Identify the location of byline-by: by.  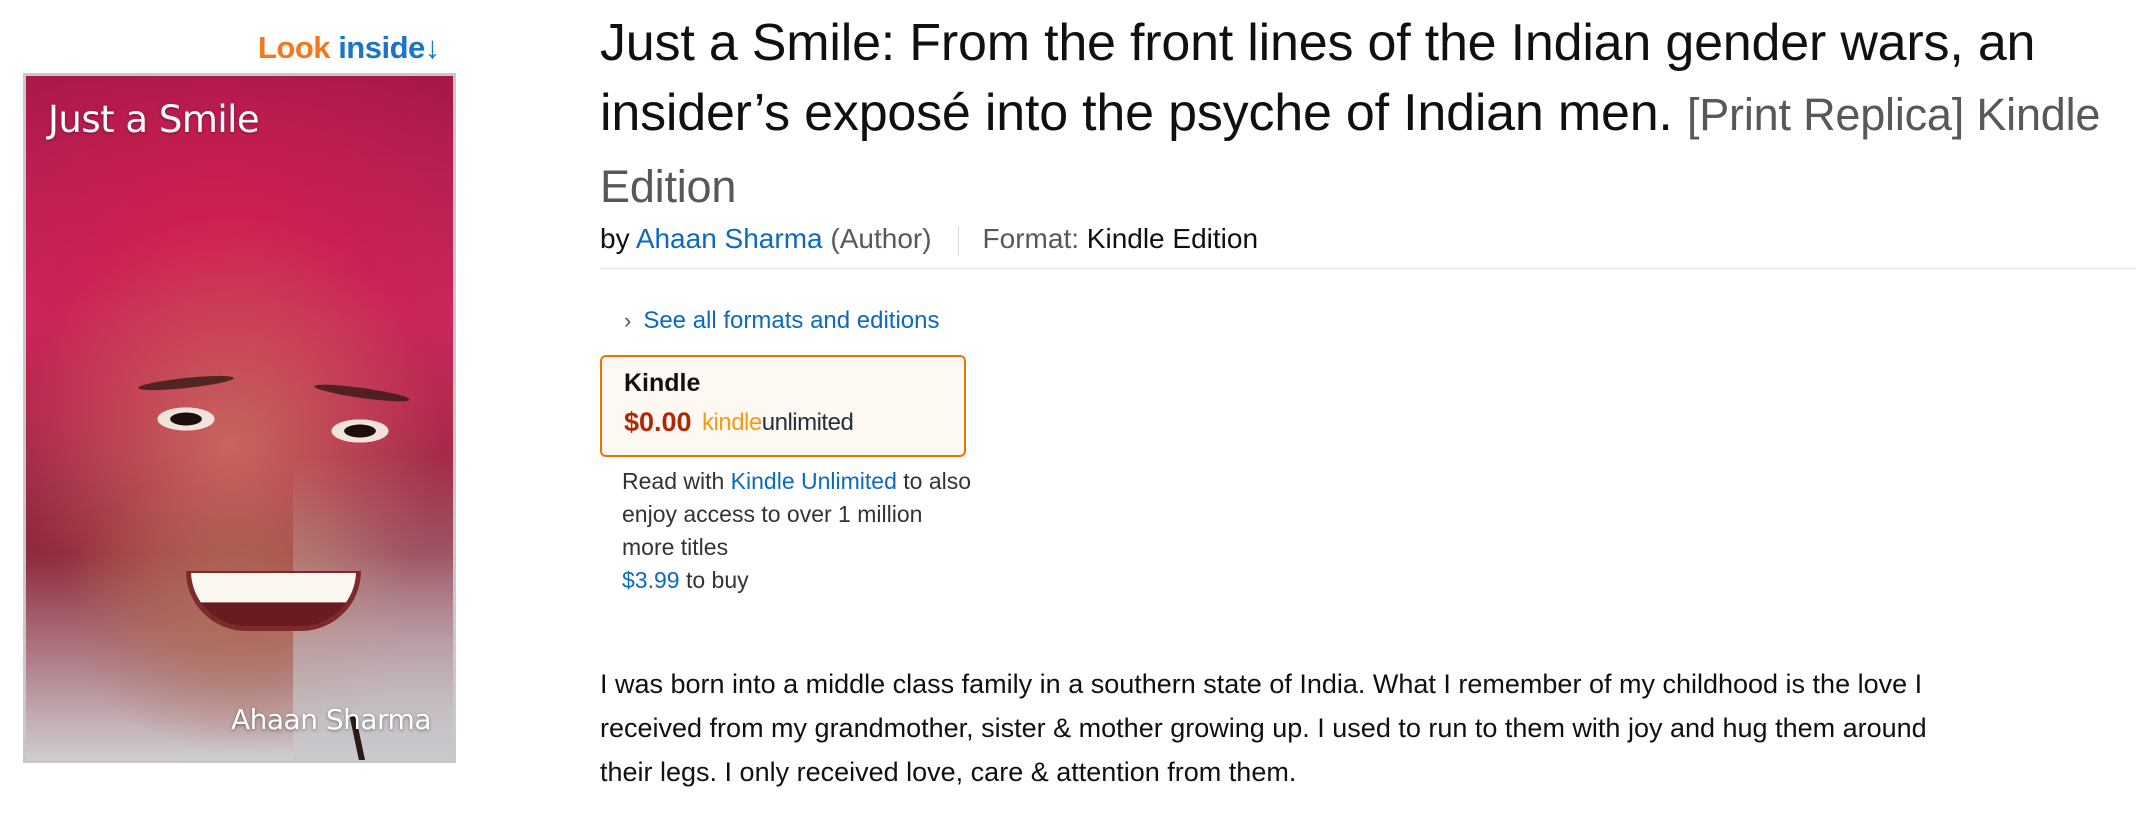
(615, 238).